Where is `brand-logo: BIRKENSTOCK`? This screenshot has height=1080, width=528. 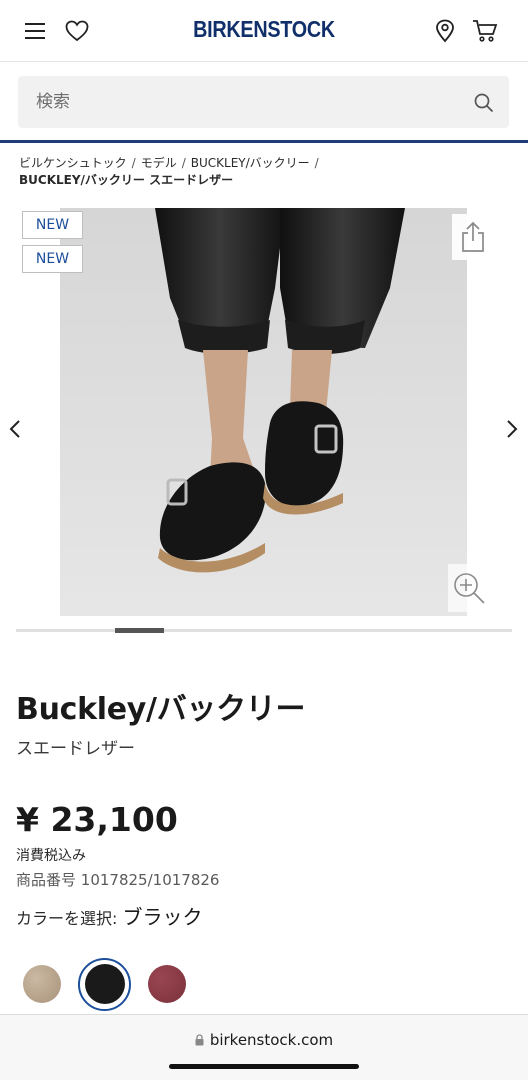
brand-logo: BIRKENSTOCK is located at coordinates (264, 29).